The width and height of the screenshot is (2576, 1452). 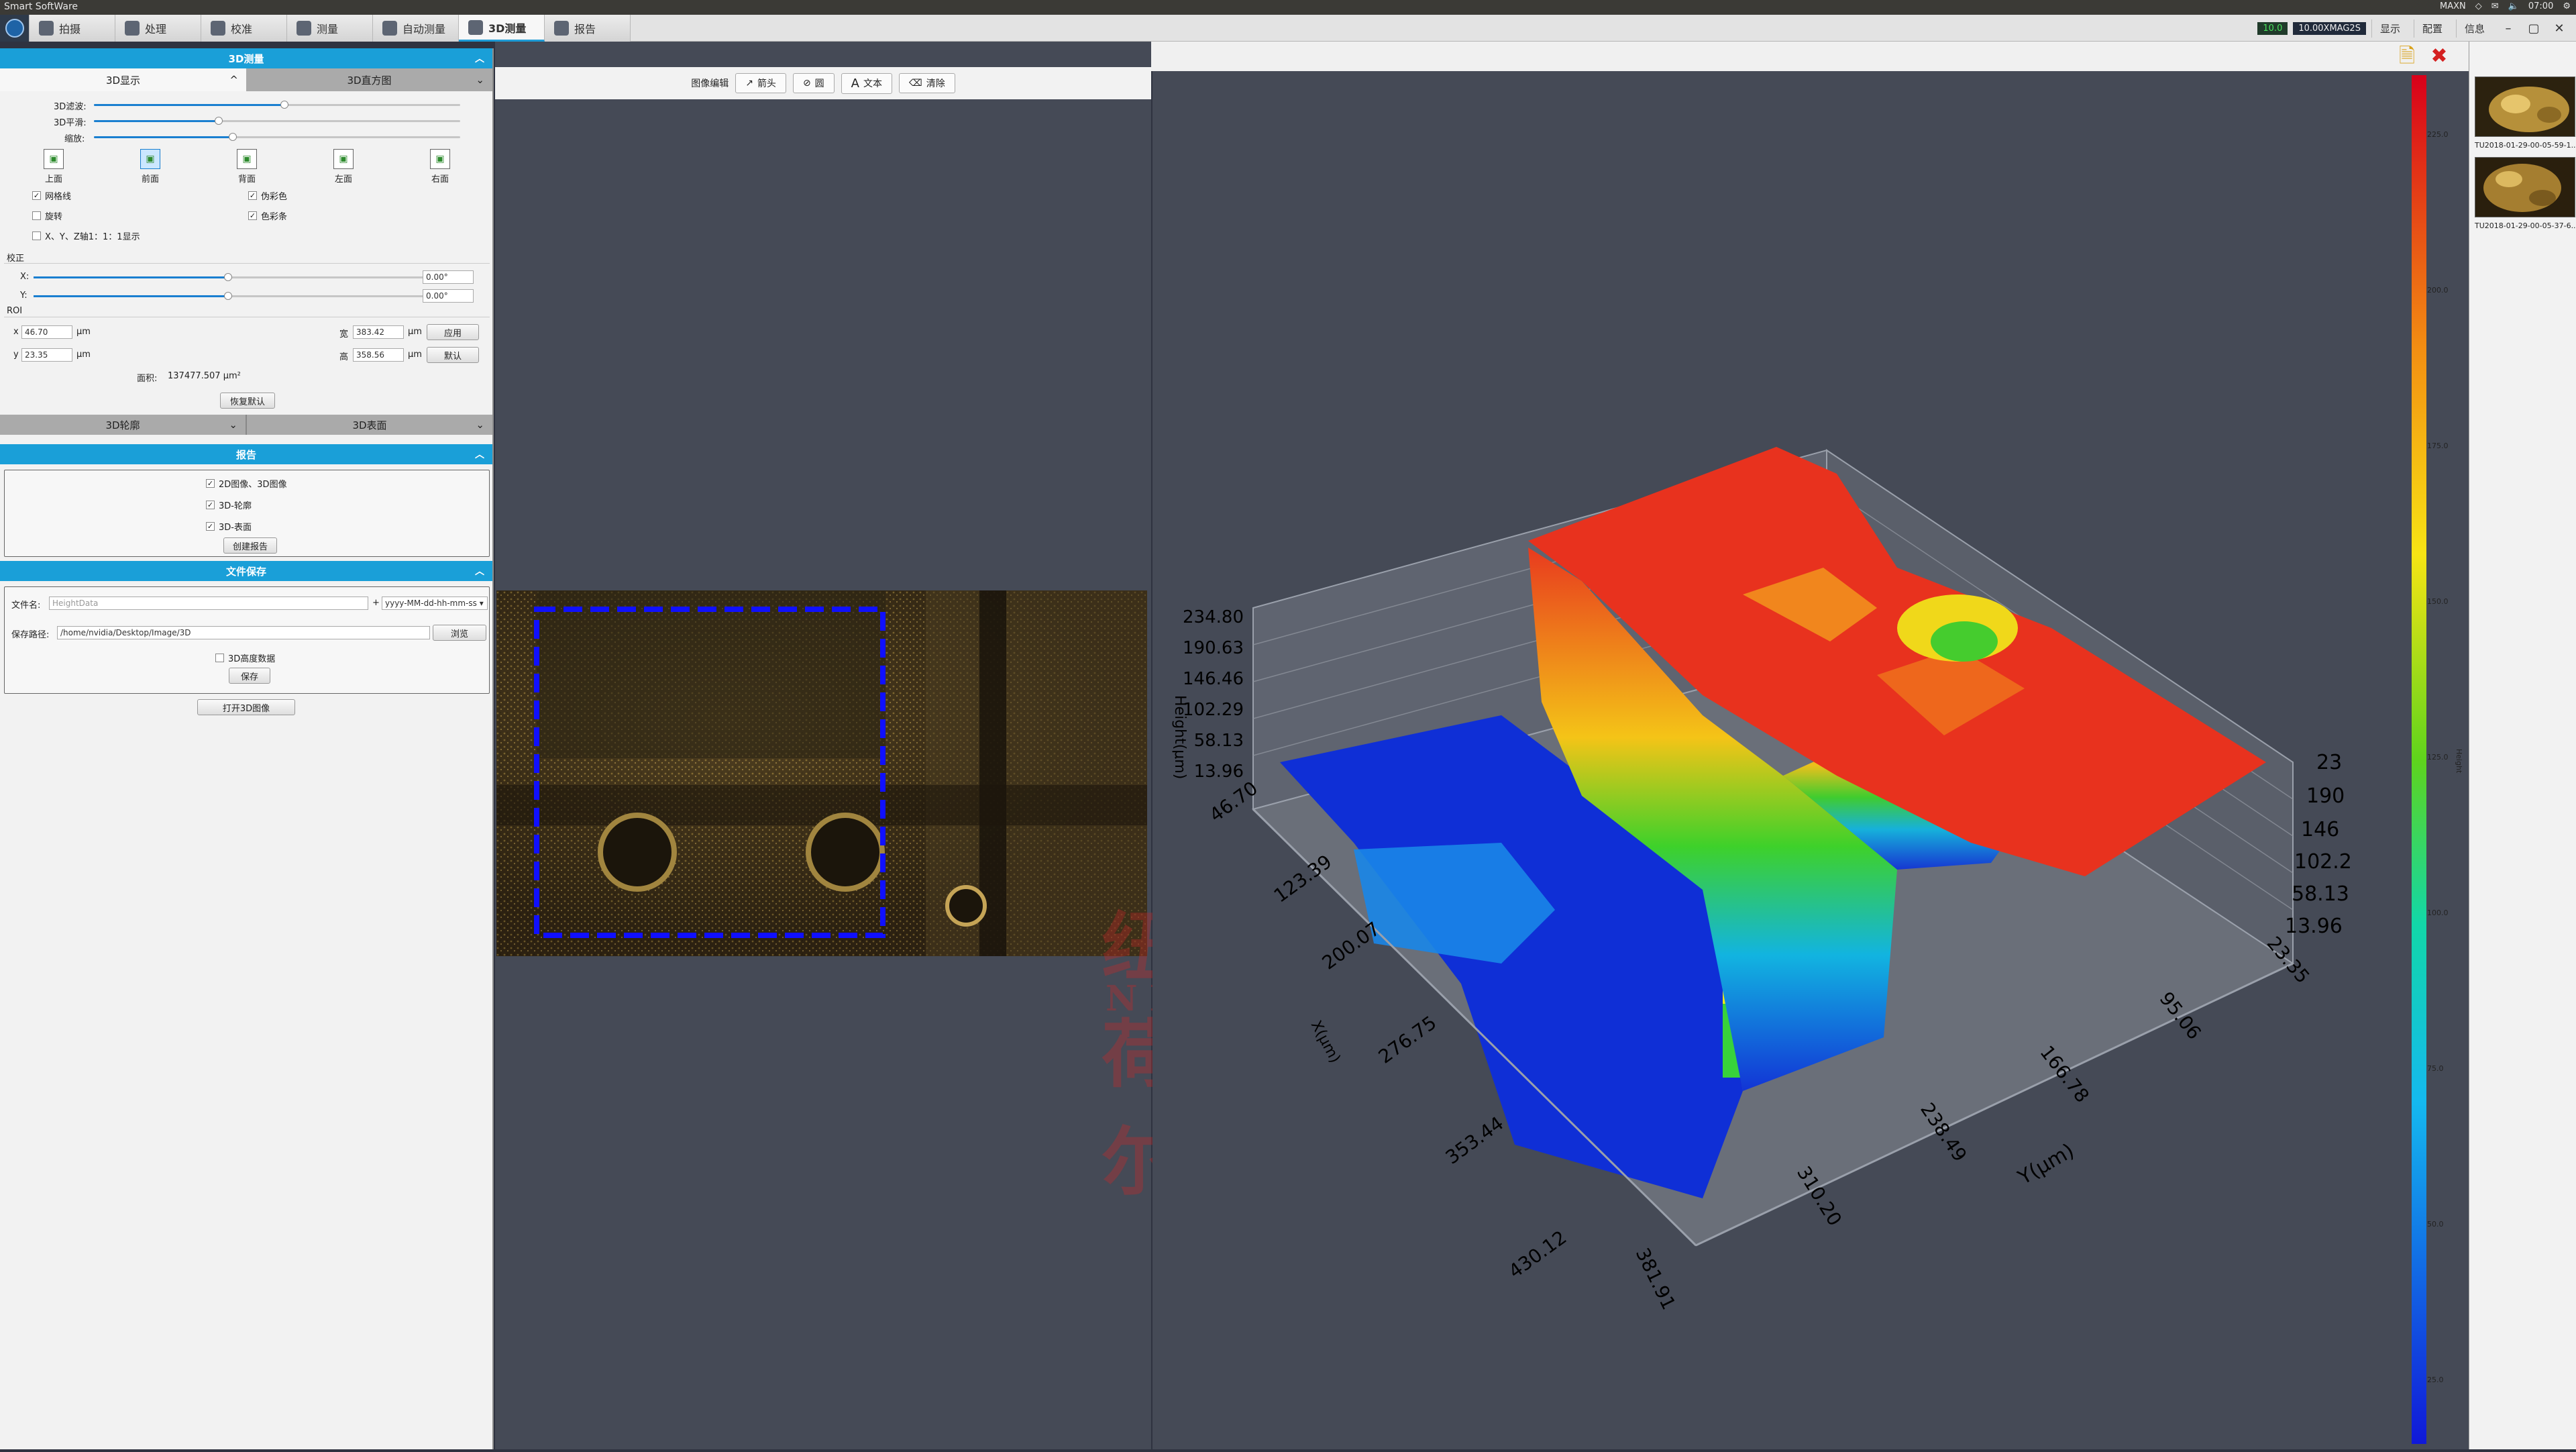 What do you see at coordinates (246, 707) in the screenshot?
I see `open-3d-image-button: 打开3D图像` at bounding box center [246, 707].